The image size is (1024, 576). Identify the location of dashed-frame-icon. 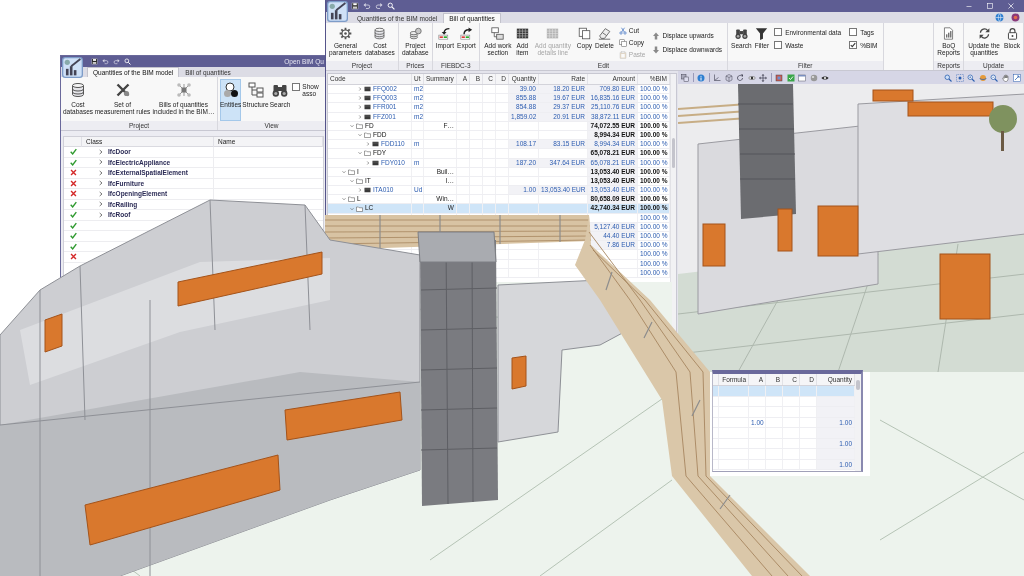
(959, 77).